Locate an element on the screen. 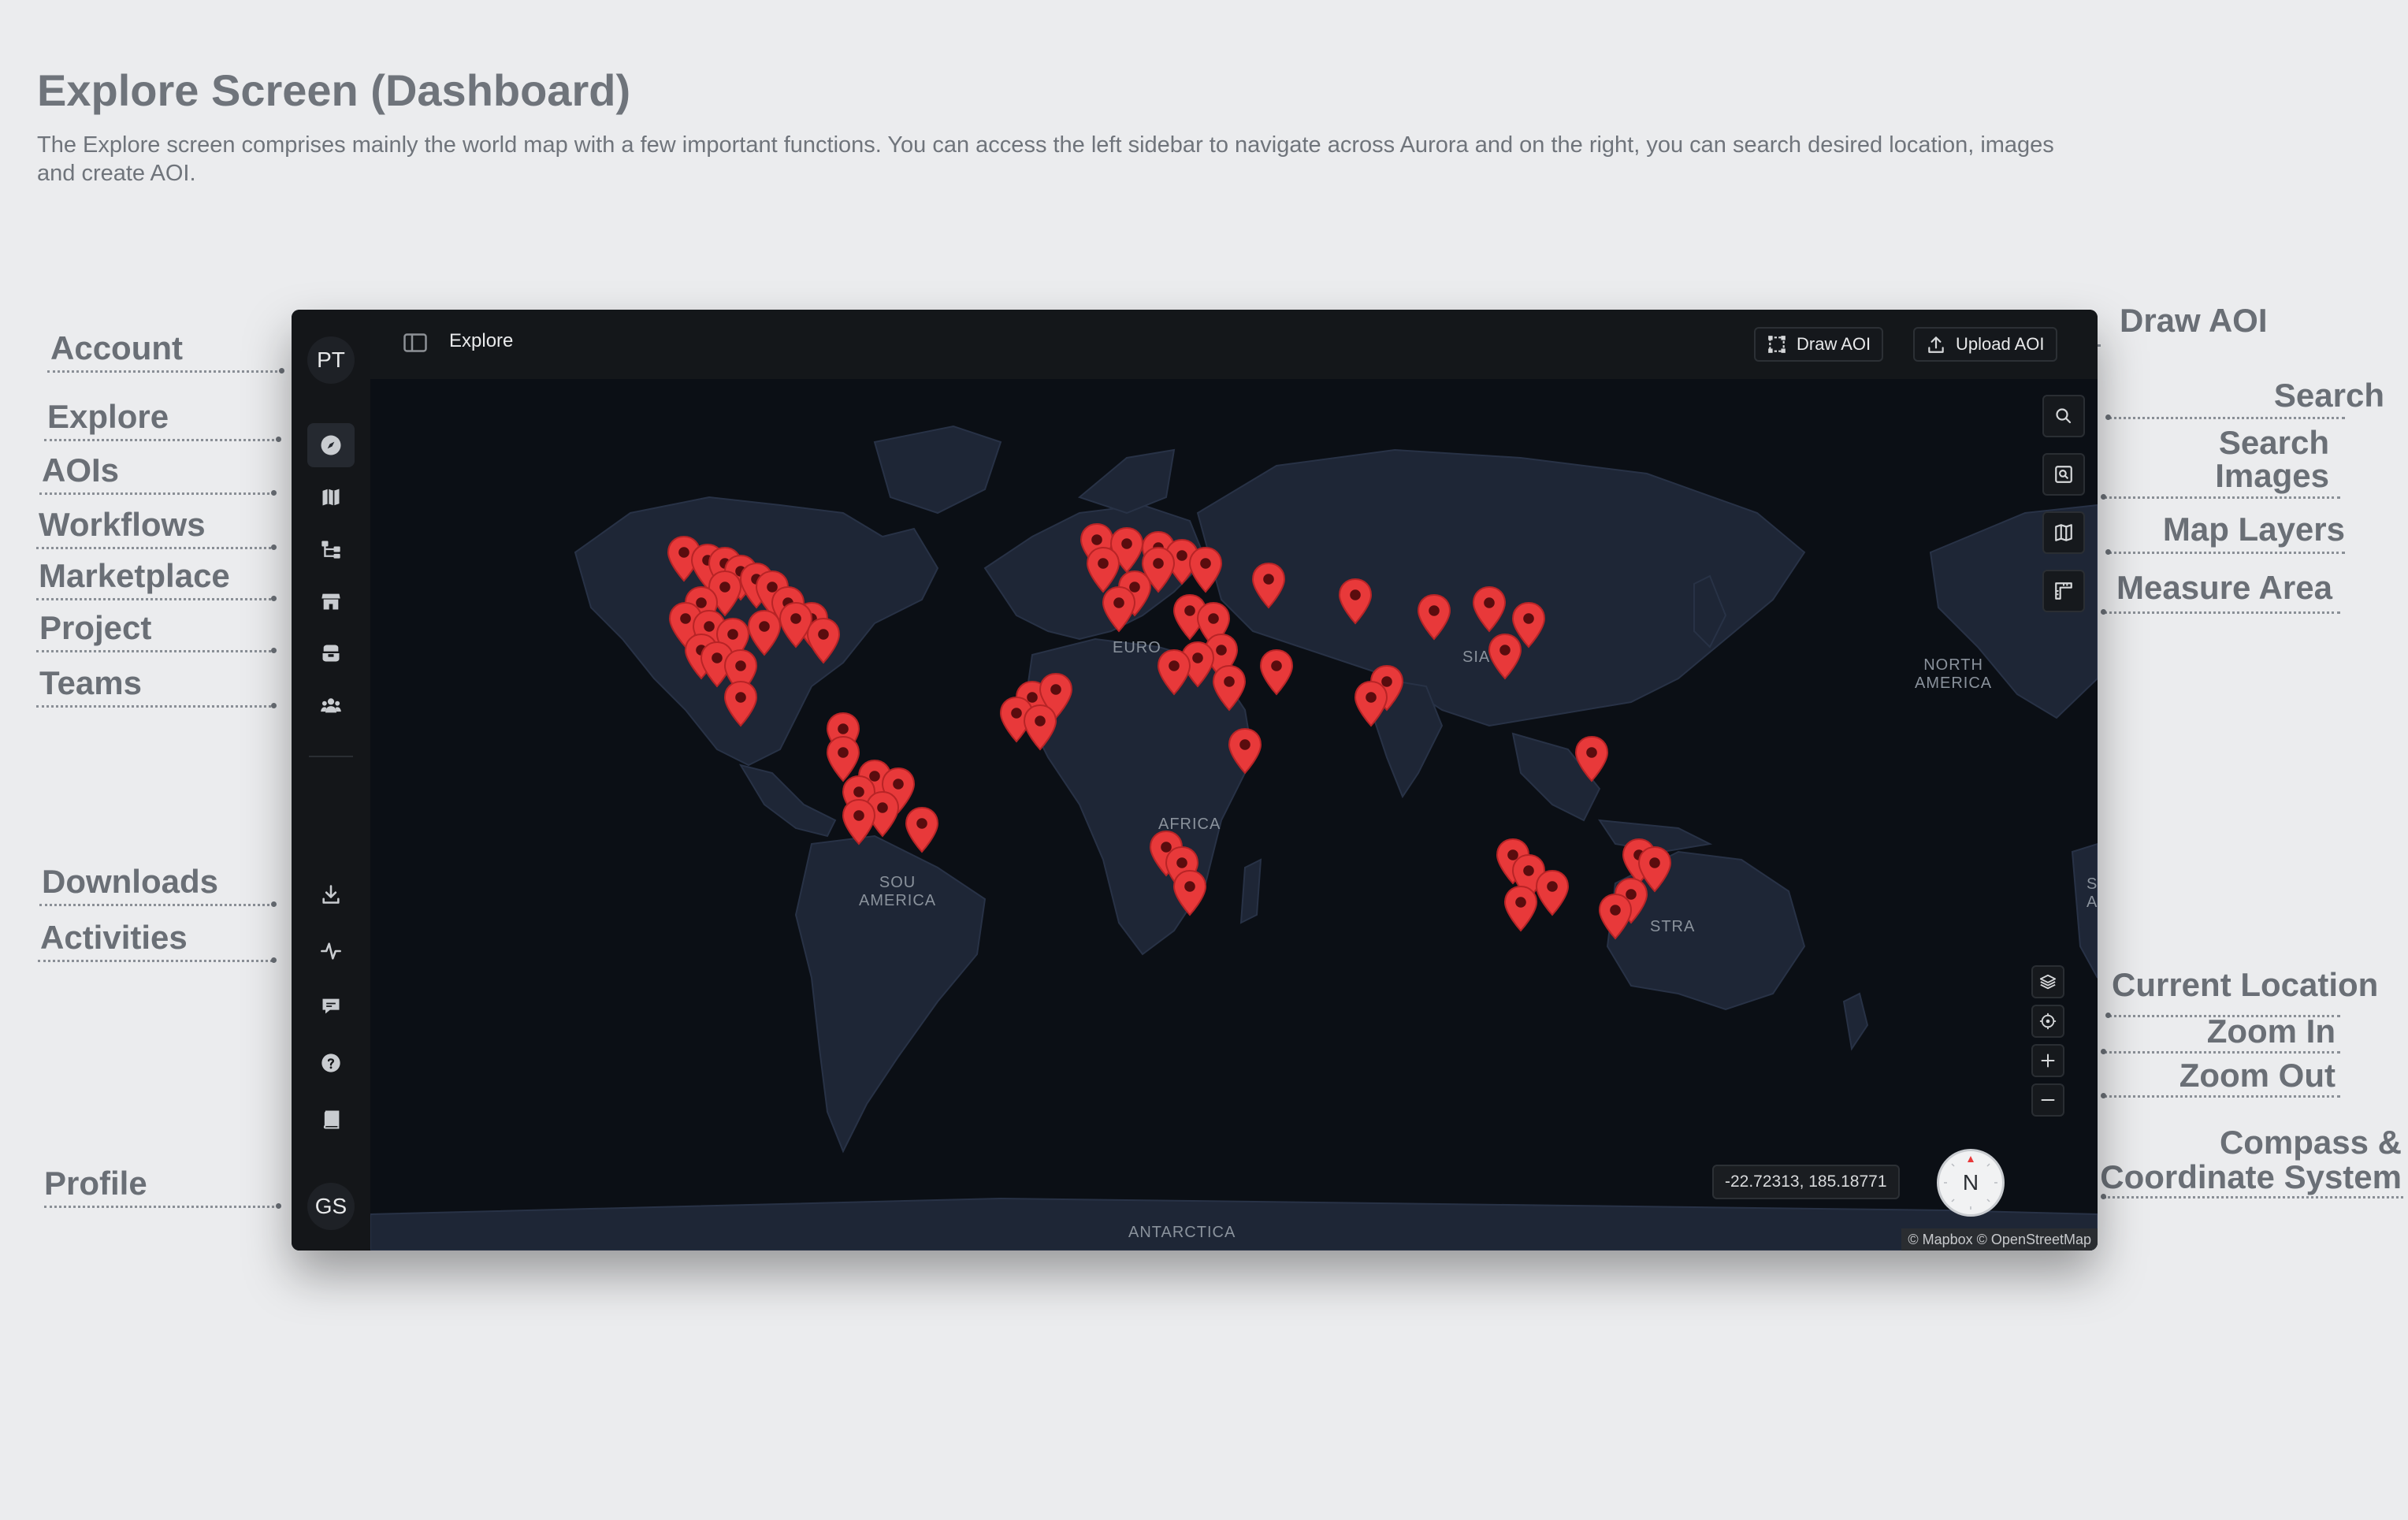 The image size is (2408, 1520). callout-compass-dot is located at coordinates (2104, 1196).